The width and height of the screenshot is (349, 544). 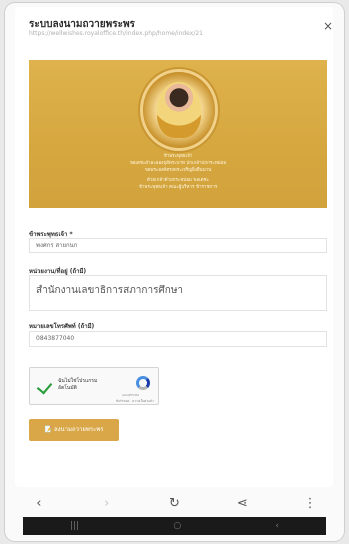 I want to click on banner-line-5: ข้าพระพุทธเจ้า คณะผู้บริหาร ข้าราชการ, so click(x=178, y=187).